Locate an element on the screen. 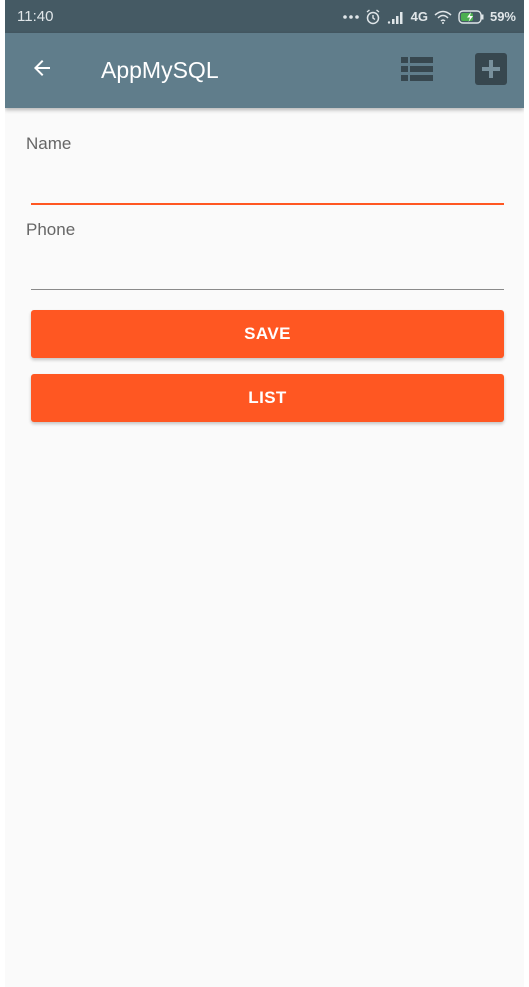 The width and height of the screenshot is (529, 987). name-label: Name is located at coordinates (49, 143).